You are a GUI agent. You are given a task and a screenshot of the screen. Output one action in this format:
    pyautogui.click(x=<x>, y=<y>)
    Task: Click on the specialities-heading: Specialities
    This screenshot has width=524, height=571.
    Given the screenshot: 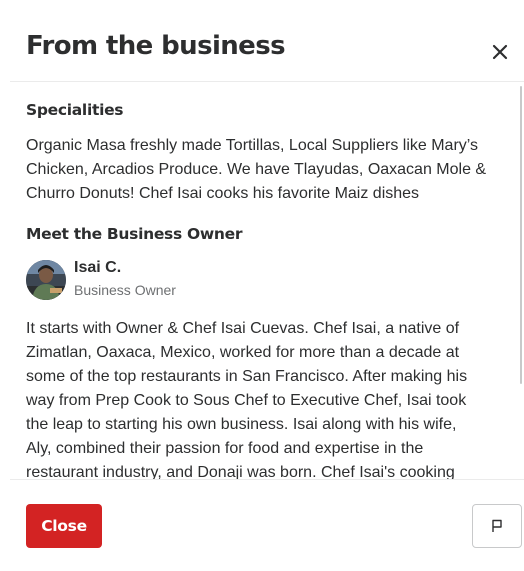 What is the action you would take?
    pyautogui.click(x=75, y=110)
    